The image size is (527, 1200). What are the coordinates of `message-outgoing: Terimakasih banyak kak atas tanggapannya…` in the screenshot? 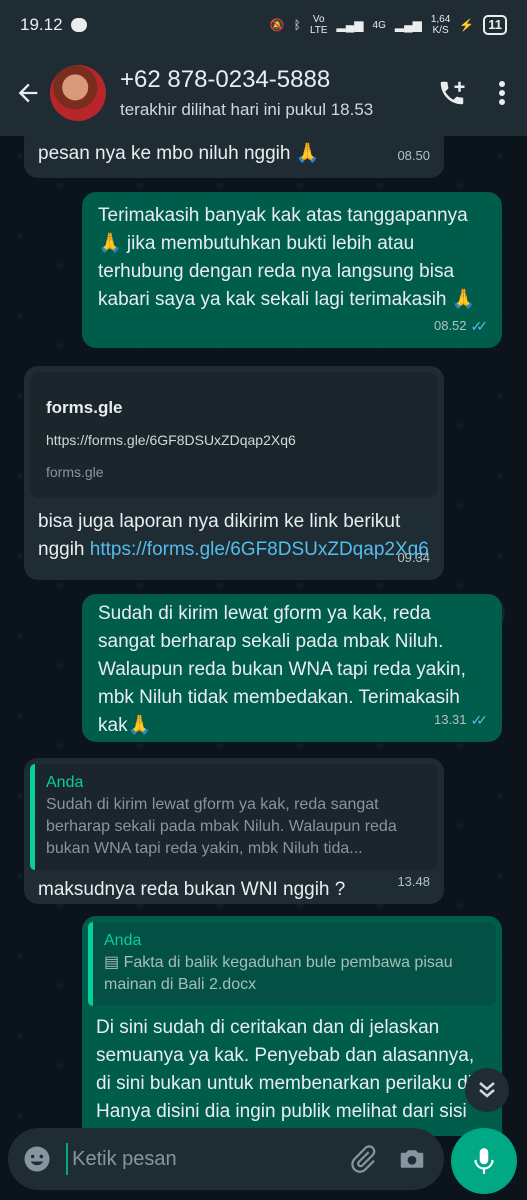 It's located at (292, 270).